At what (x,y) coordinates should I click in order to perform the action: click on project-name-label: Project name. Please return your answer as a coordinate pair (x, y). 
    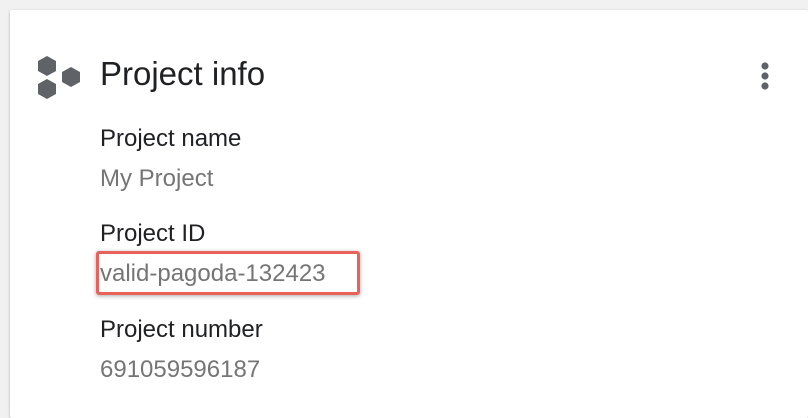
    Looking at the image, I should click on (171, 138).